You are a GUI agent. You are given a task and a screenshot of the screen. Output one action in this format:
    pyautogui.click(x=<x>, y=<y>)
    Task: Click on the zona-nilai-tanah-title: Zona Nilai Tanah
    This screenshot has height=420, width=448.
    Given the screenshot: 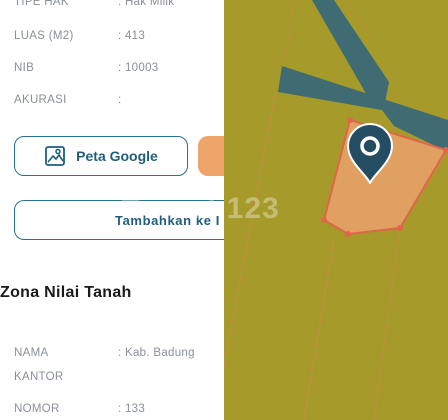 What is the action you would take?
    pyautogui.click(x=66, y=292)
    